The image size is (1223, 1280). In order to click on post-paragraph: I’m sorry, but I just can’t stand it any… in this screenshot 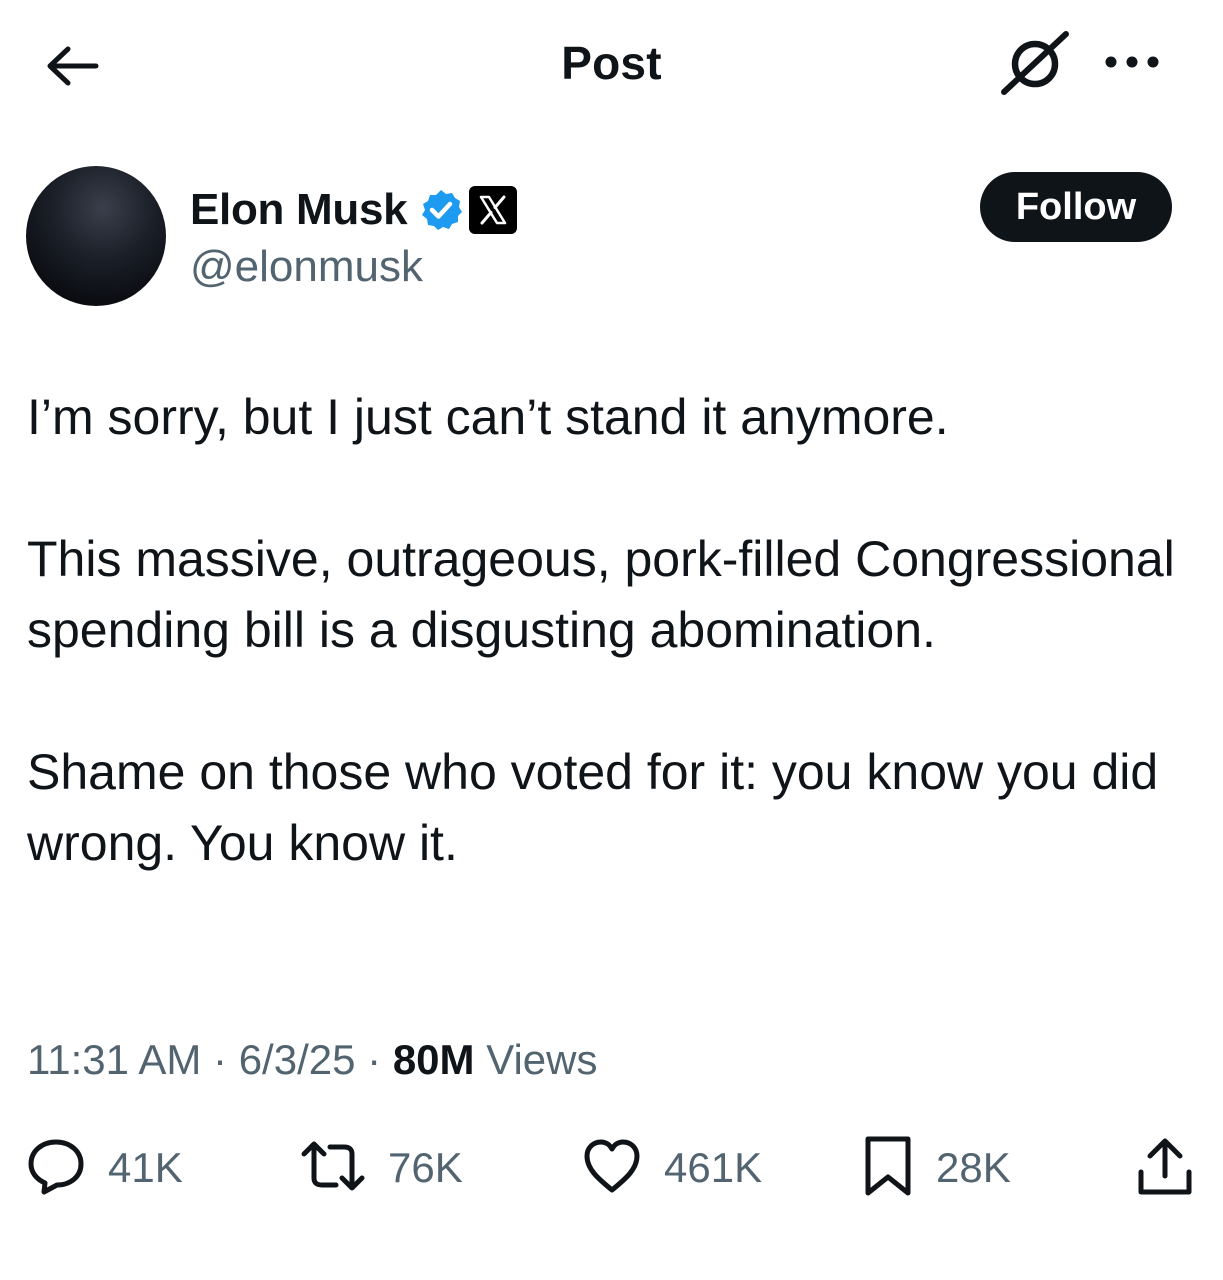, I will do `click(488, 417)`.